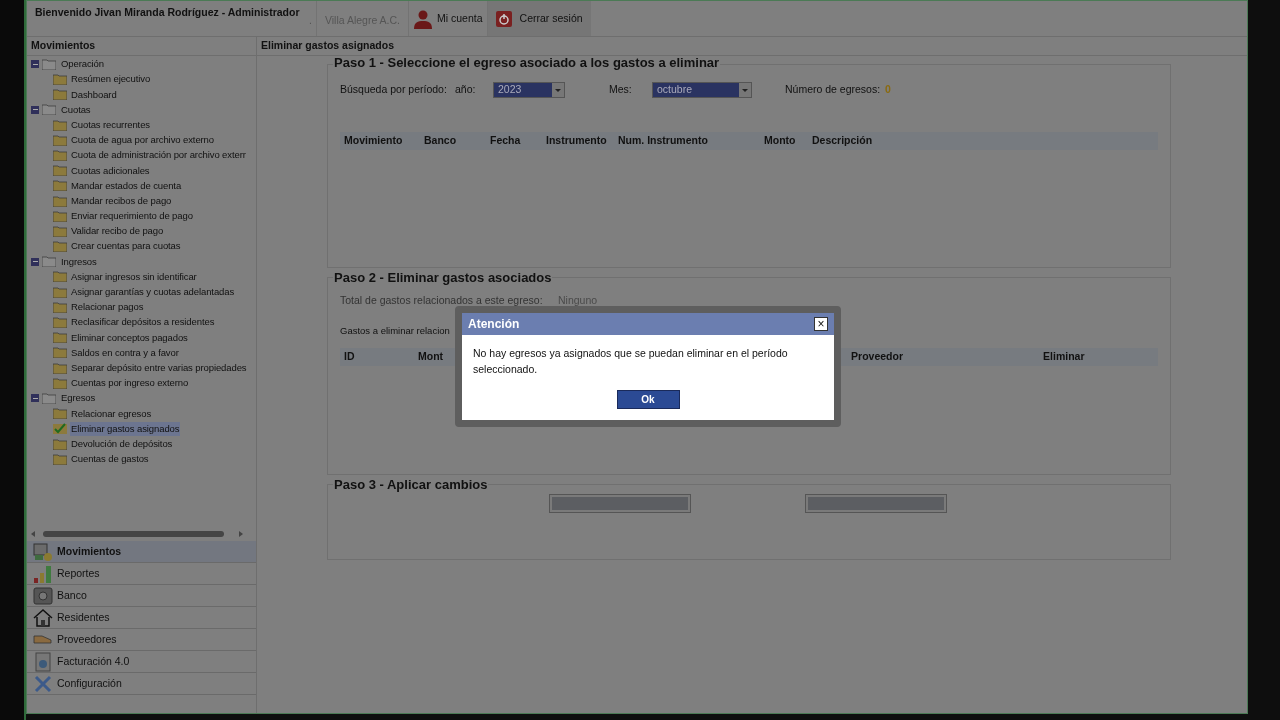 This screenshot has height=720, width=1280. What do you see at coordinates (423, 18) in the screenshot?
I see `user-icon` at bounding box center [423, 18].